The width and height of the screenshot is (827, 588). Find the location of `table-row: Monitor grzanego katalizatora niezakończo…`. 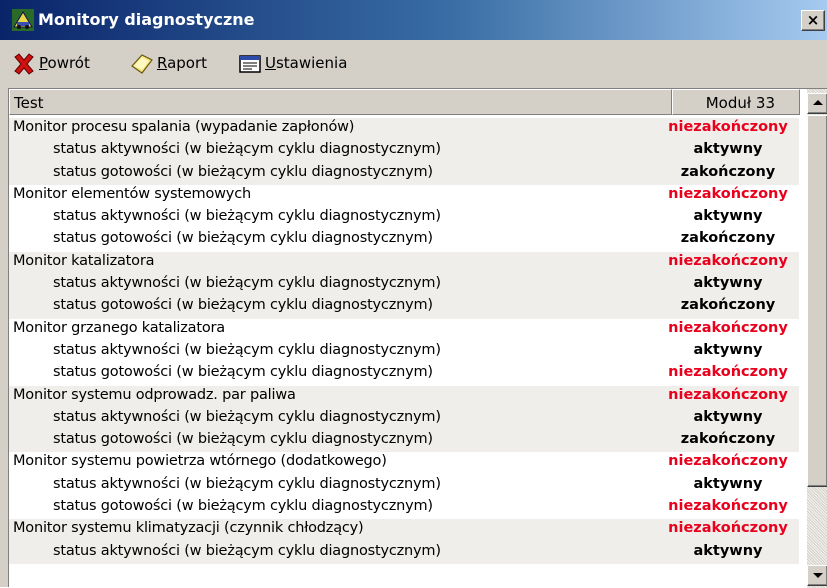

table-row: Monitor grzanego katalizatora niezakończo… is located at coordinates (404, 329).